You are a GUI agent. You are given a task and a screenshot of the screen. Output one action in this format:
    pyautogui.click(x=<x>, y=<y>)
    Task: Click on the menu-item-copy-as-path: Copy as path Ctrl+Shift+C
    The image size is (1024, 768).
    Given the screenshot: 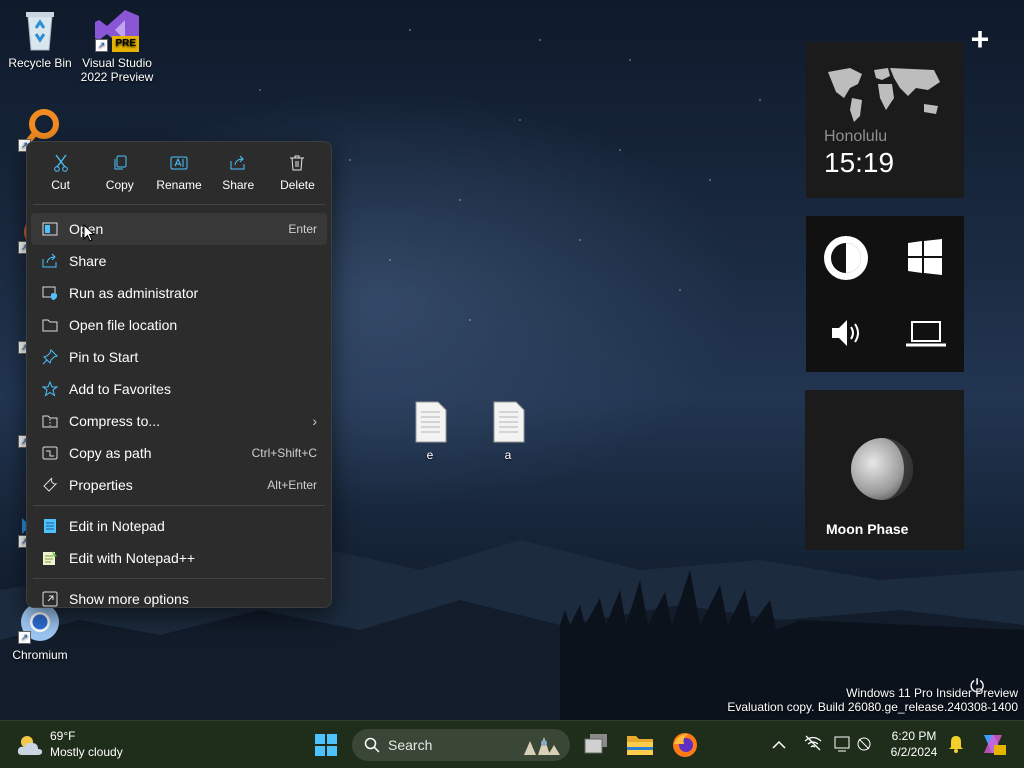 What is the action you would take?
    pyautogui.click(x=179, y=453)
    